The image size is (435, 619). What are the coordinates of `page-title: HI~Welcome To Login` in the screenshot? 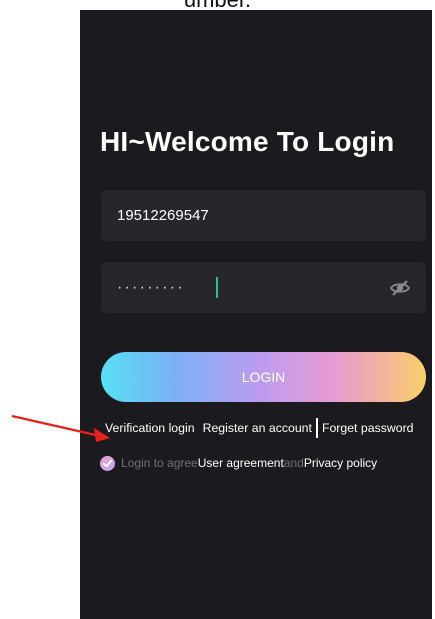 It's located at (247, 141).